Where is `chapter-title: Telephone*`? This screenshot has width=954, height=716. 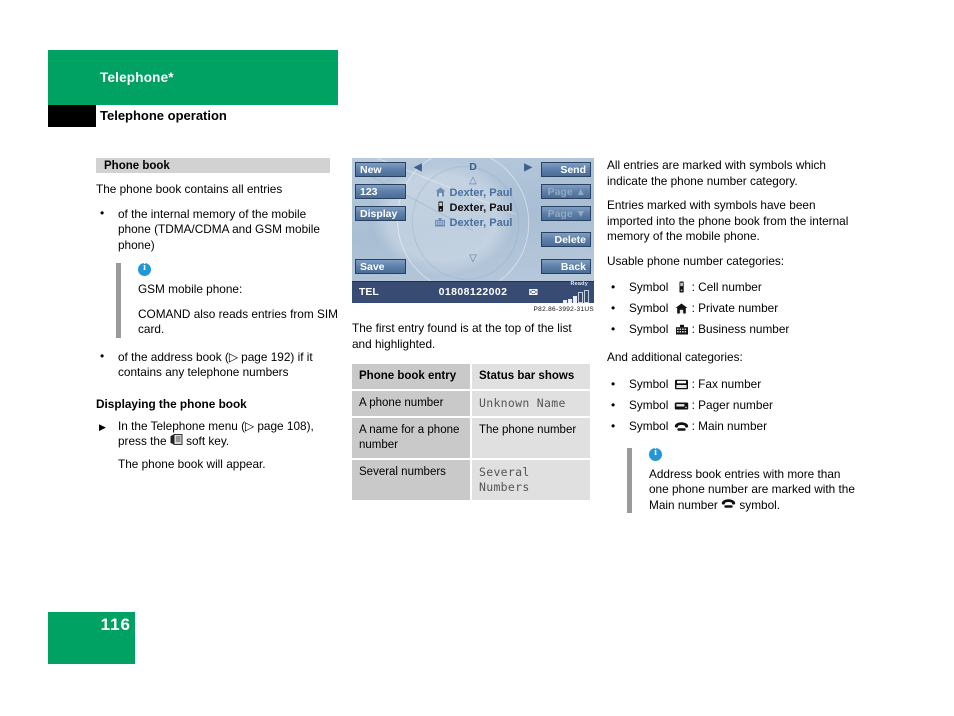 chapter-title: Telephone* is located at coordinates (137, 77).